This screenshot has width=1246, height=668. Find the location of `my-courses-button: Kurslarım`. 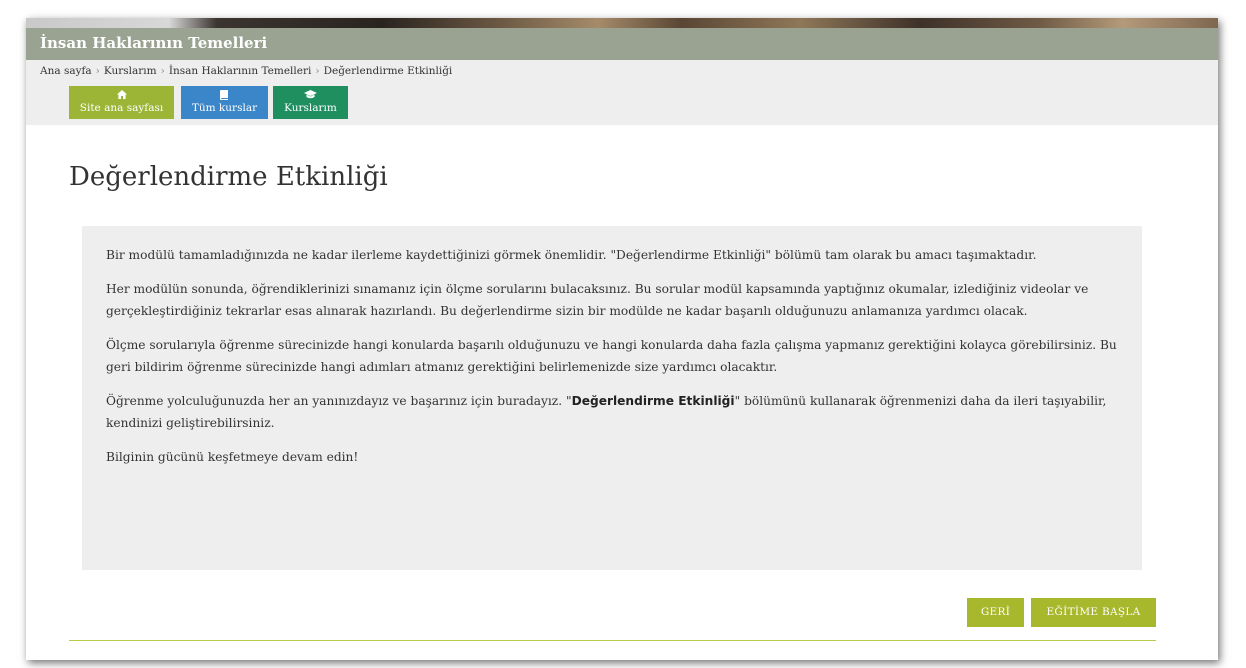

my-courses-button: Kurslarım is located at coordinates (310, 102).